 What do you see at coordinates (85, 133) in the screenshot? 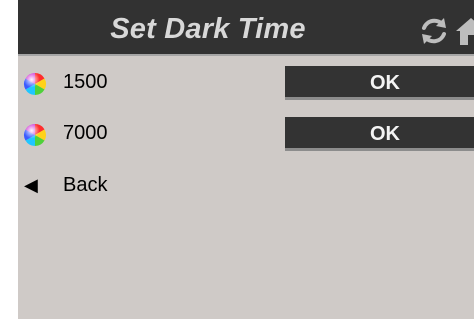
I see `value-label: 7000` at bounding box center [85, 133].